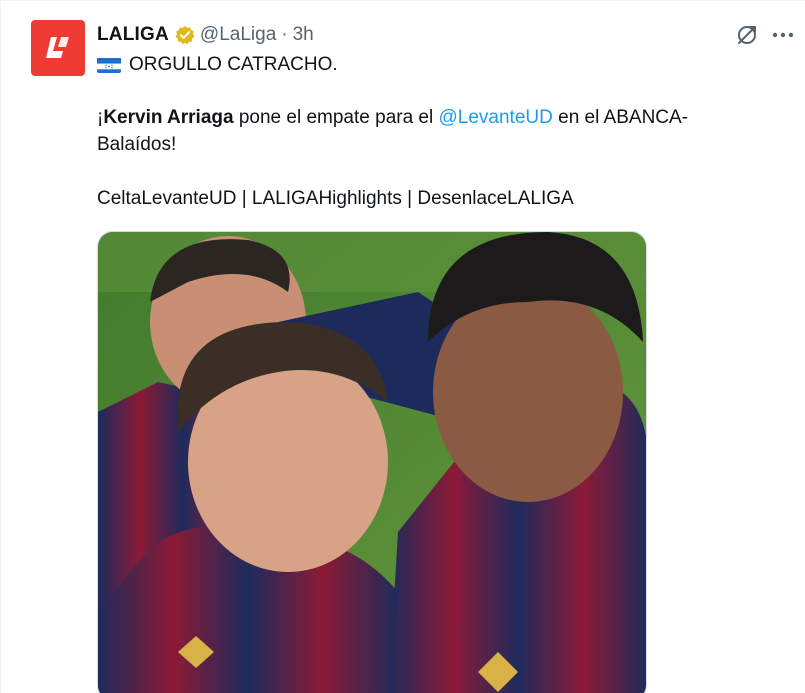 The width and height of the screenshot is (805, 693). What do you see at coordinates (336, 117) in the screenshot?
I see `text-segment: pone el empate para el` at bounding box center [336, 117].